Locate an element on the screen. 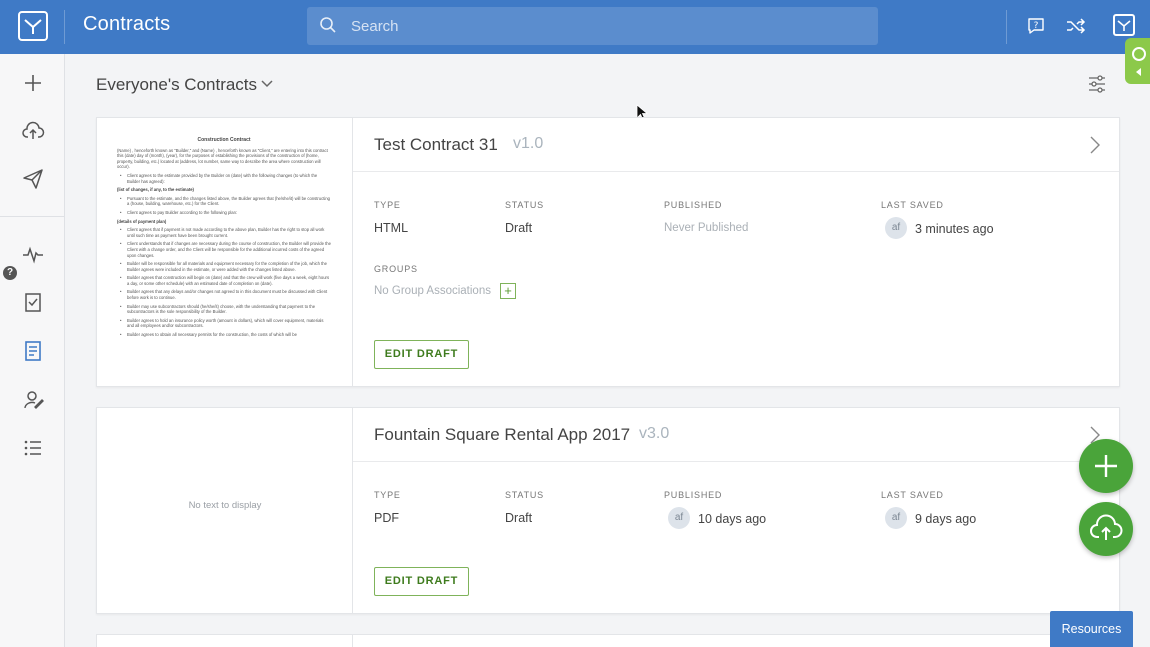  preview-empty-text: No text to display is located at coordinates (225, 505).